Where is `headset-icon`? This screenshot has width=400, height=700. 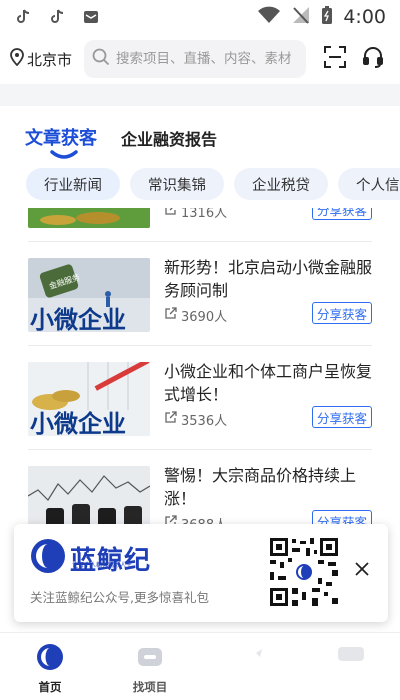
headset-icon is located at coordinates (373, 59).